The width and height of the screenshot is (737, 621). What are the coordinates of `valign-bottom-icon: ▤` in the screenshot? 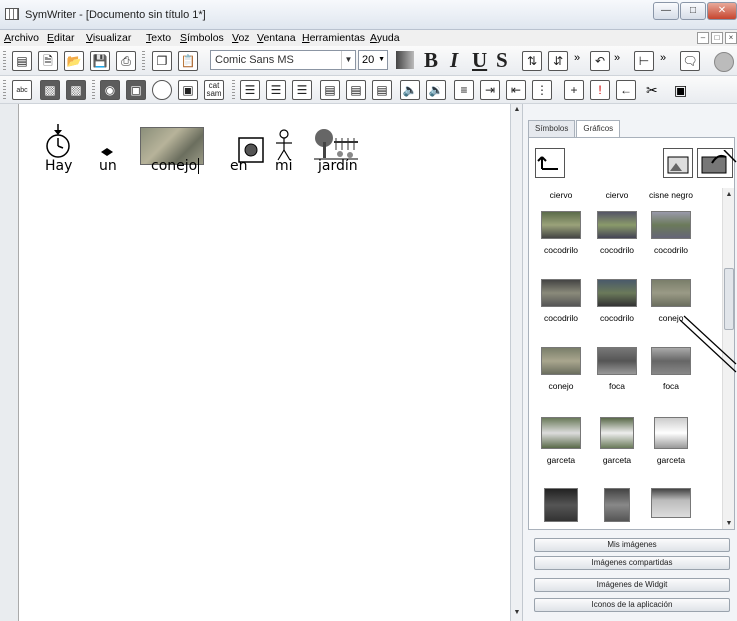 It's located at (382, 90).